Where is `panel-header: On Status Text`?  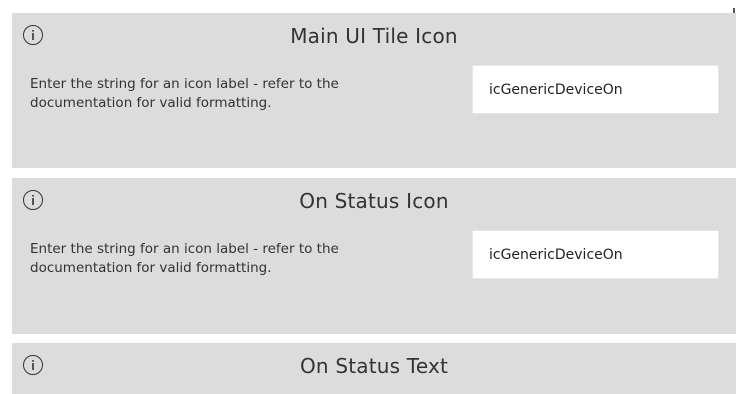 panel-header: On Status Text is located at coordinates (374, 367).